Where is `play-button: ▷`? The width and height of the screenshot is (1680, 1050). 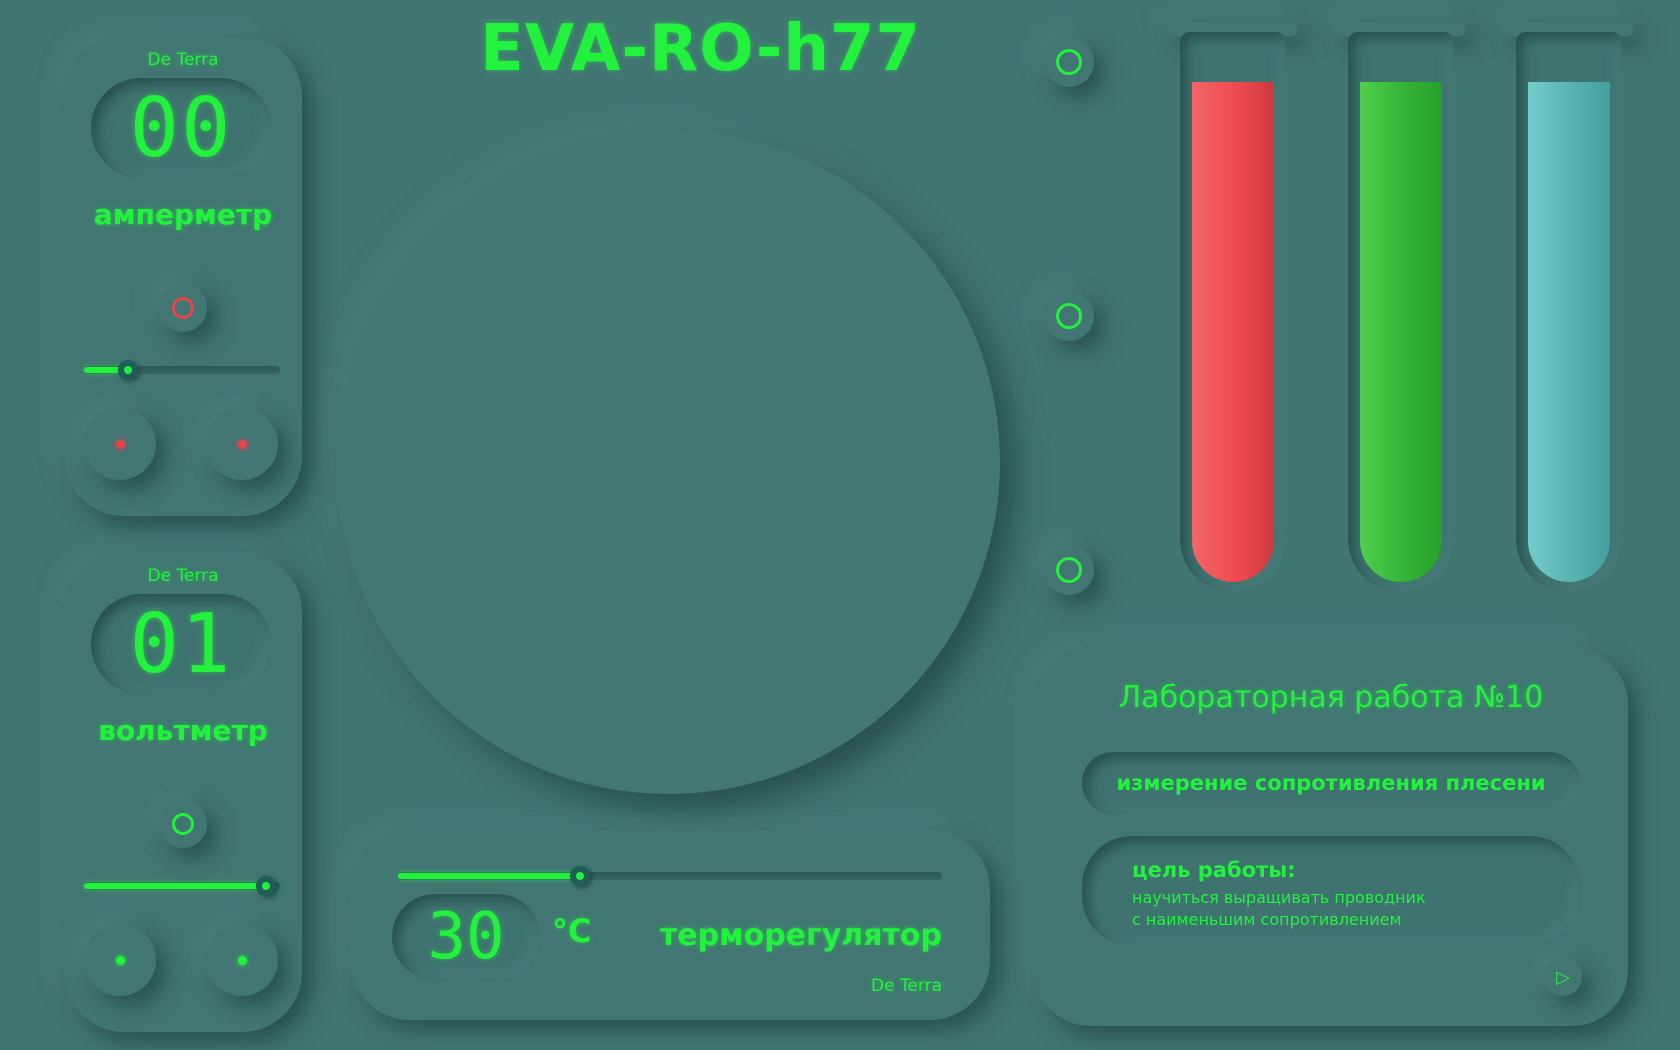 play-button: ▷ is located at coordinates (1563, 977).